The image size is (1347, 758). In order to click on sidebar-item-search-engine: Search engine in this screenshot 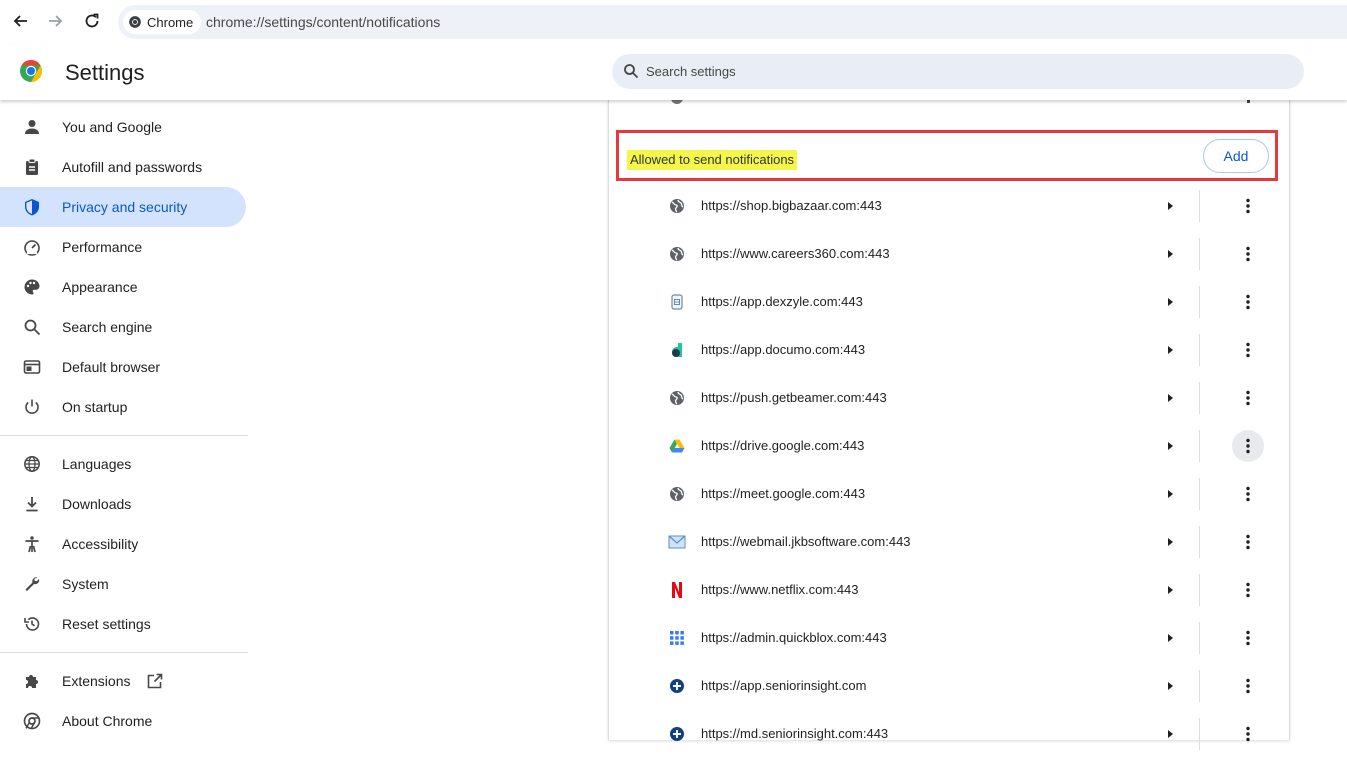, I will do `click(123, 327)`.